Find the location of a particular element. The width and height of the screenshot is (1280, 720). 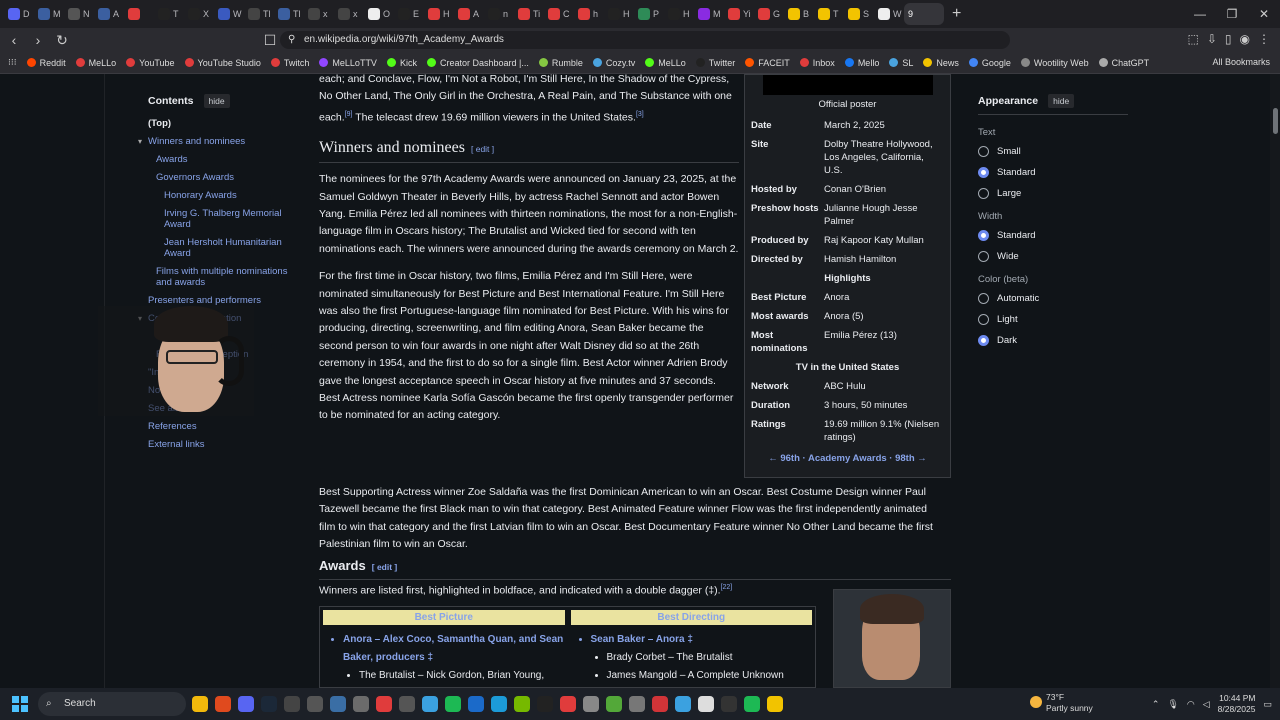

text-size-option: Standard is located at coordinates (1053, 172).